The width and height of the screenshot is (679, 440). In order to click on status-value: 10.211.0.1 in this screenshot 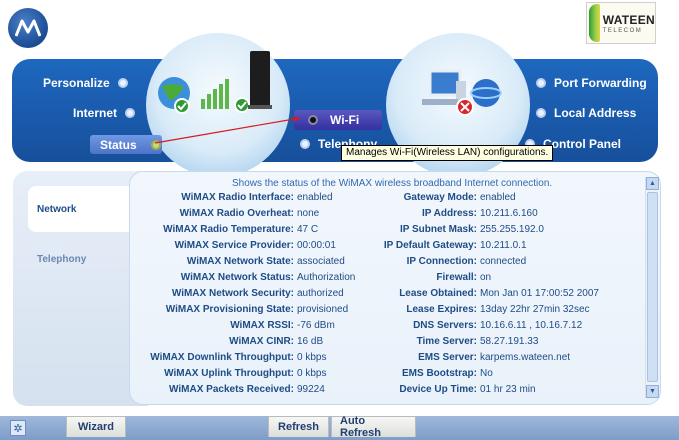, I will do `click(503, 245)`.